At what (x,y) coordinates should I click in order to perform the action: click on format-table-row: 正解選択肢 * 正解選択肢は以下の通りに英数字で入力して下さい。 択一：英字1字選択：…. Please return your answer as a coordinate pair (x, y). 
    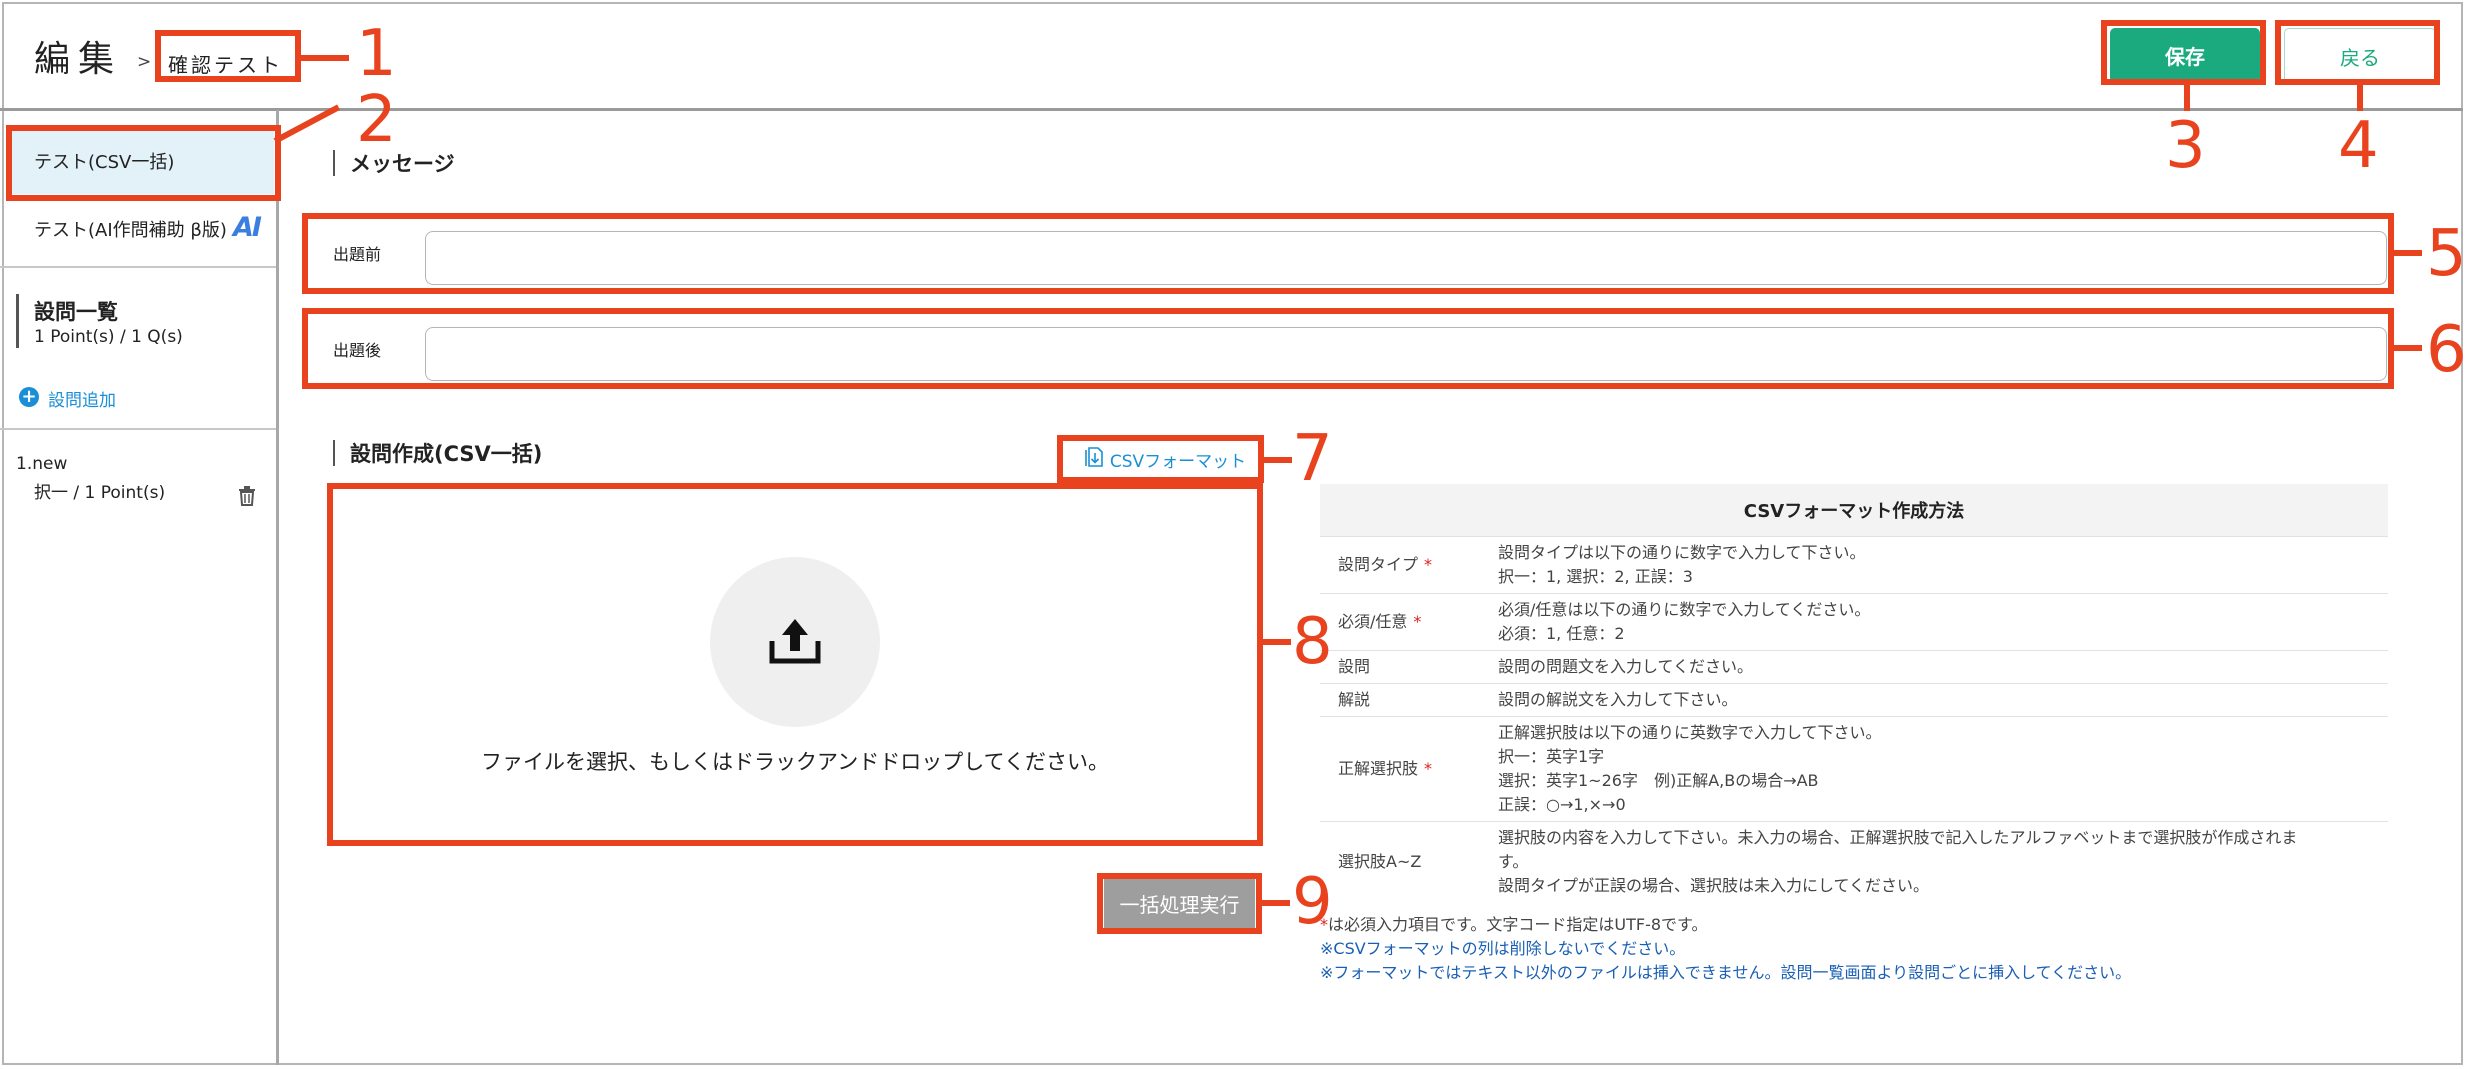
    Looking at the image, I should click on (1854, 769).